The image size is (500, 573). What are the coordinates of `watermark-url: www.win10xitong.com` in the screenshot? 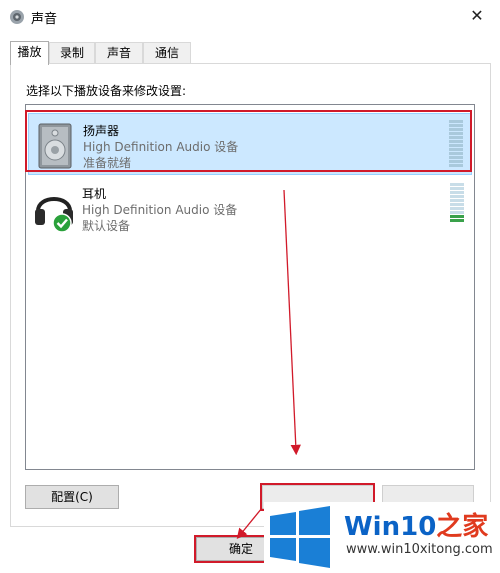 It's located at (419, 549).